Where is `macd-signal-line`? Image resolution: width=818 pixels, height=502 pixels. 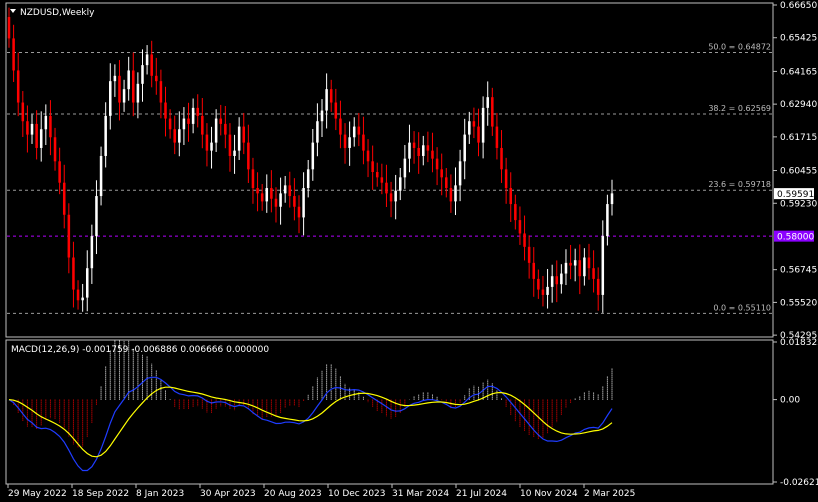
macd-signal-line is located at coordinates (310, 422).